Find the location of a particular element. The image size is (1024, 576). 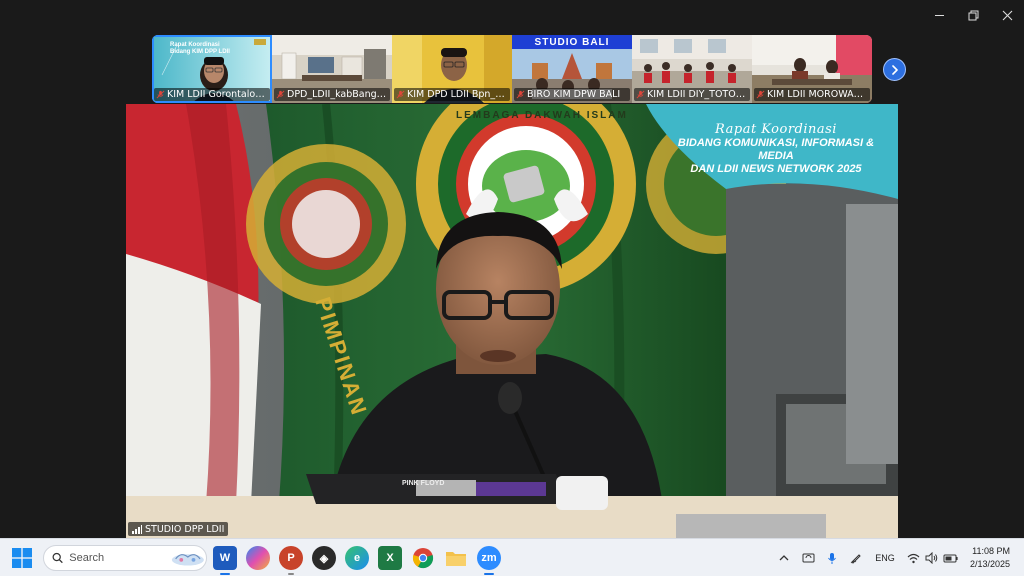

show-hidden-icons is located at coordinates (784, 557).